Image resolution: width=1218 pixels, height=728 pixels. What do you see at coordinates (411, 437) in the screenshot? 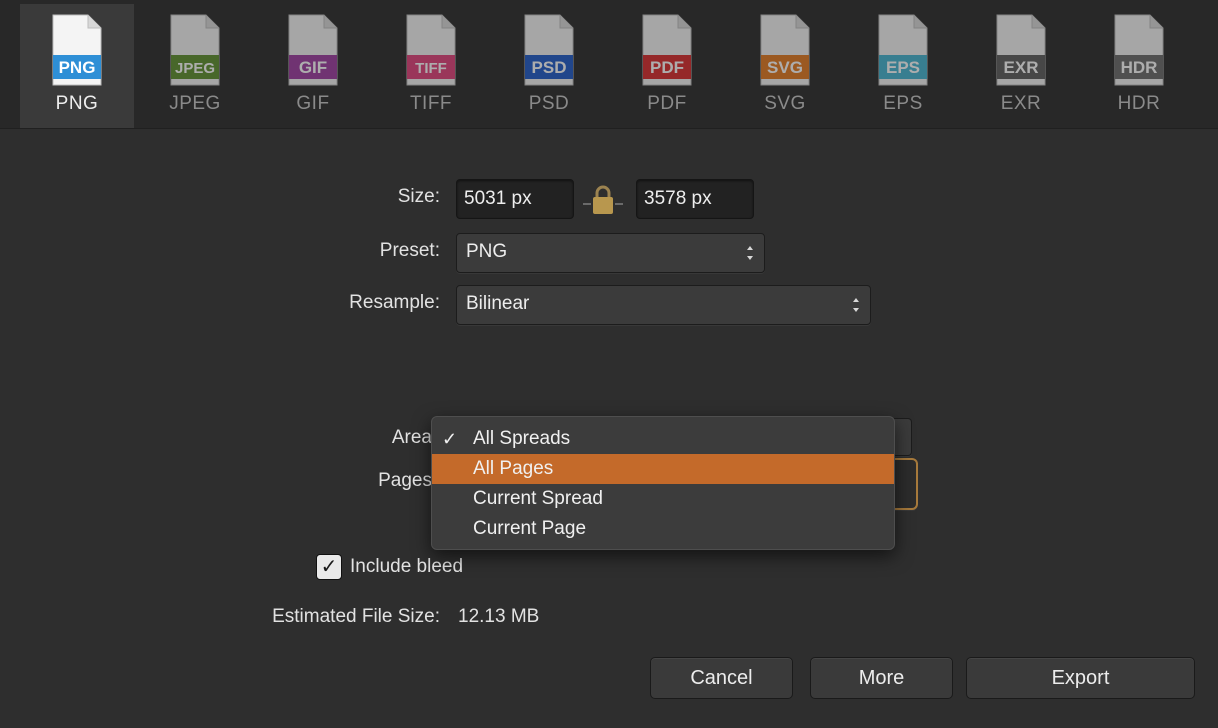
I see `area-label: Area` at bounding box center [411, 437].